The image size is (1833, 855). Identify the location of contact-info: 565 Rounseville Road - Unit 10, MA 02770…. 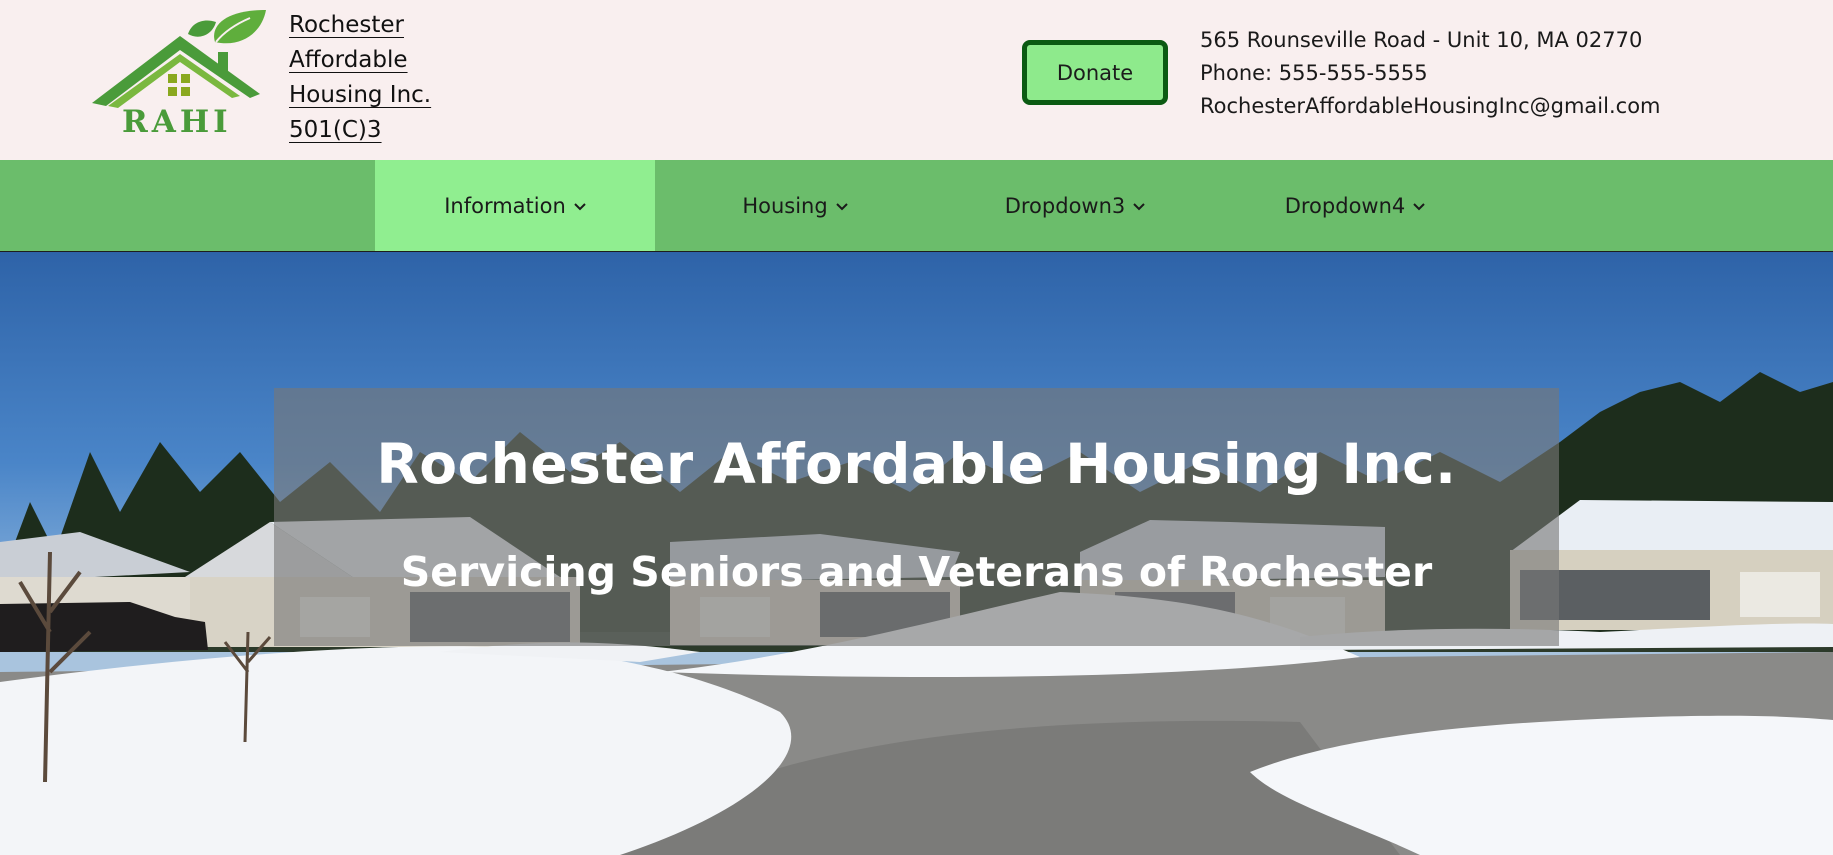
(1430, 73).